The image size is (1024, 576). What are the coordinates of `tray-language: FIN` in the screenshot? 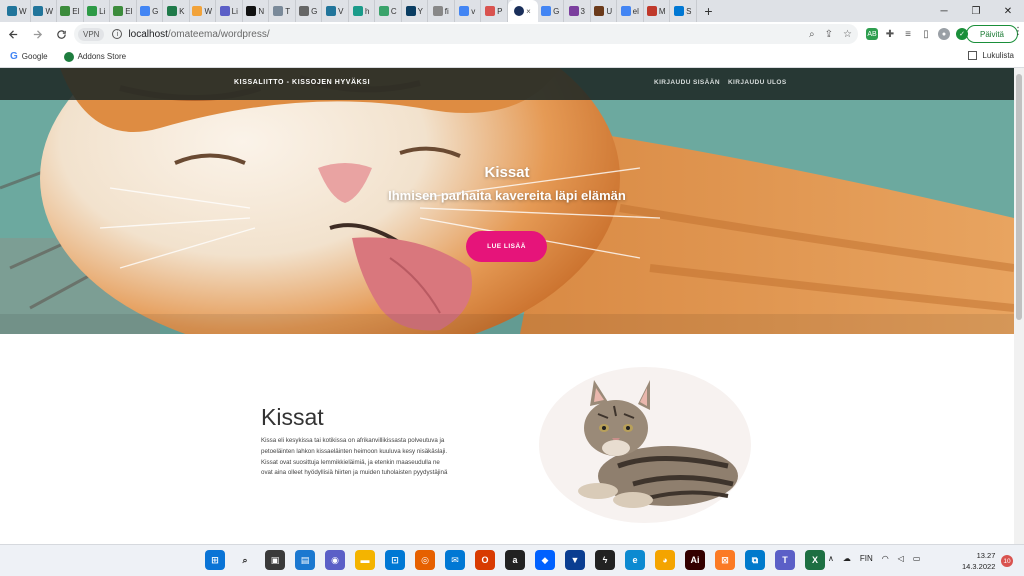 It's located at (866, 558).